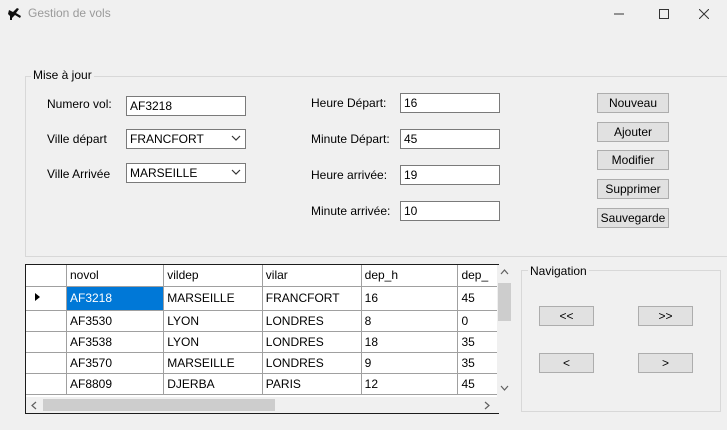  I want to click on ville-depart-label: Ville départ, so click(77, 139).